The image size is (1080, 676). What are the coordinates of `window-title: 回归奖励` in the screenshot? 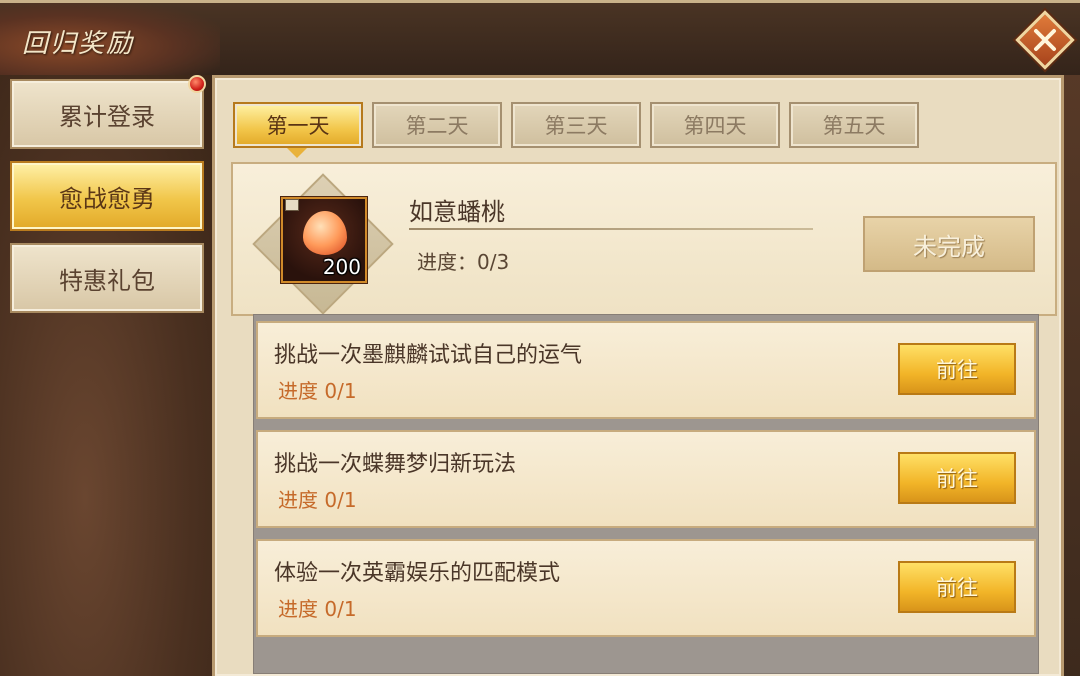 It's located at (78, 44).